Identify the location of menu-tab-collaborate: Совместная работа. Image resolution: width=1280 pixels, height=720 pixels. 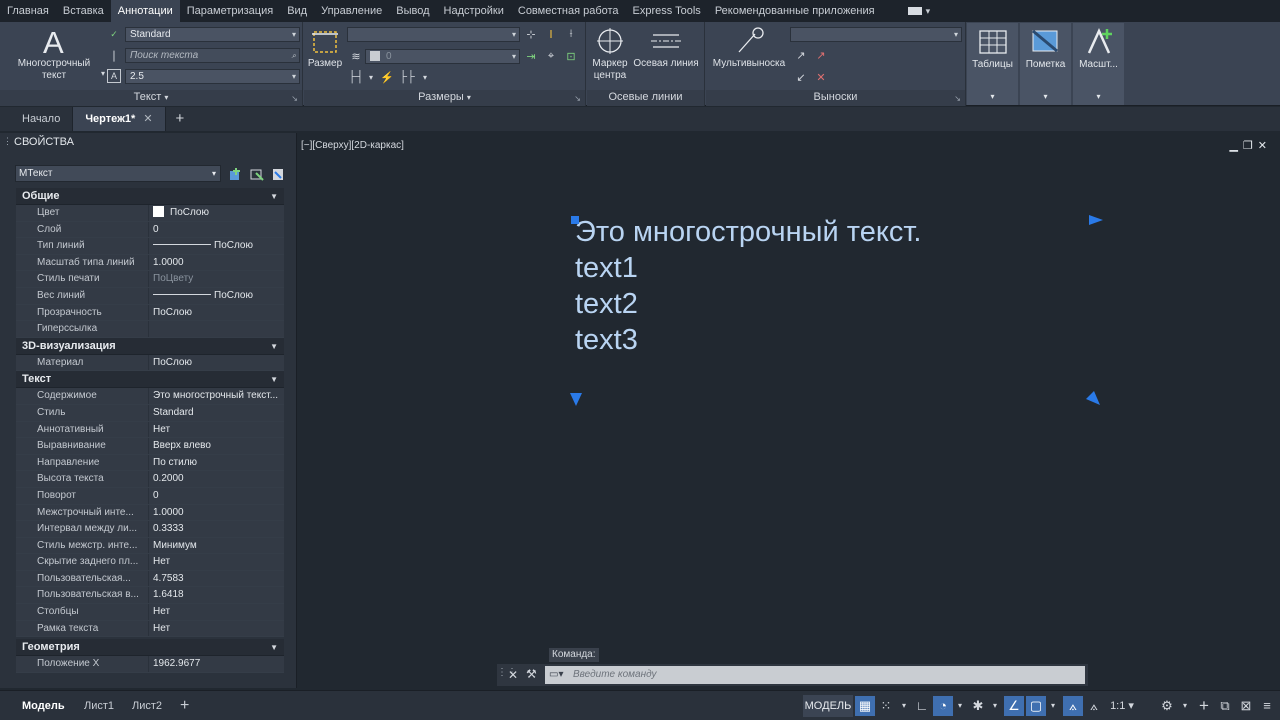
(568, 11).